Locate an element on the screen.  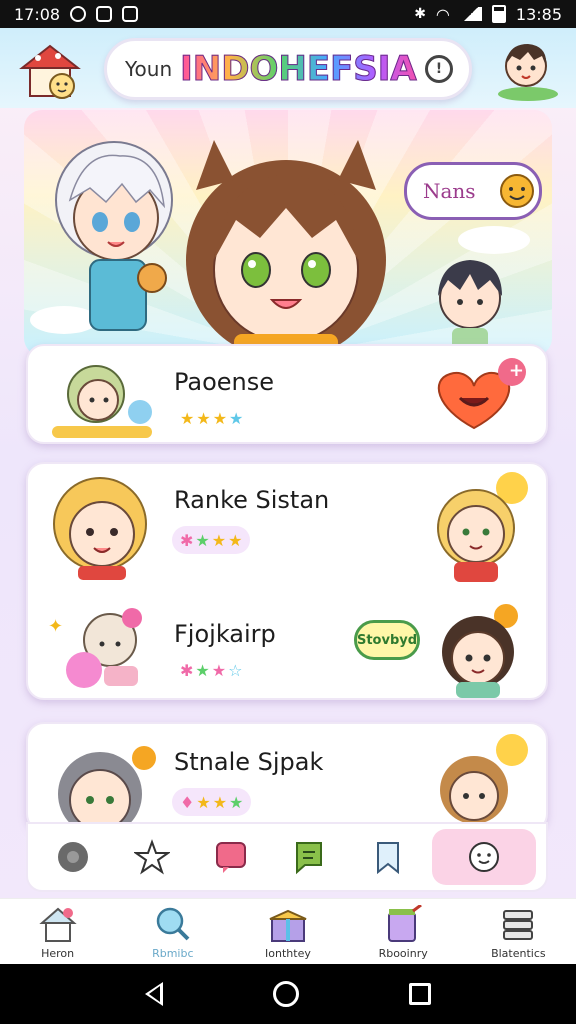
bookmark-tool-button is located at coordinates (388, 857).